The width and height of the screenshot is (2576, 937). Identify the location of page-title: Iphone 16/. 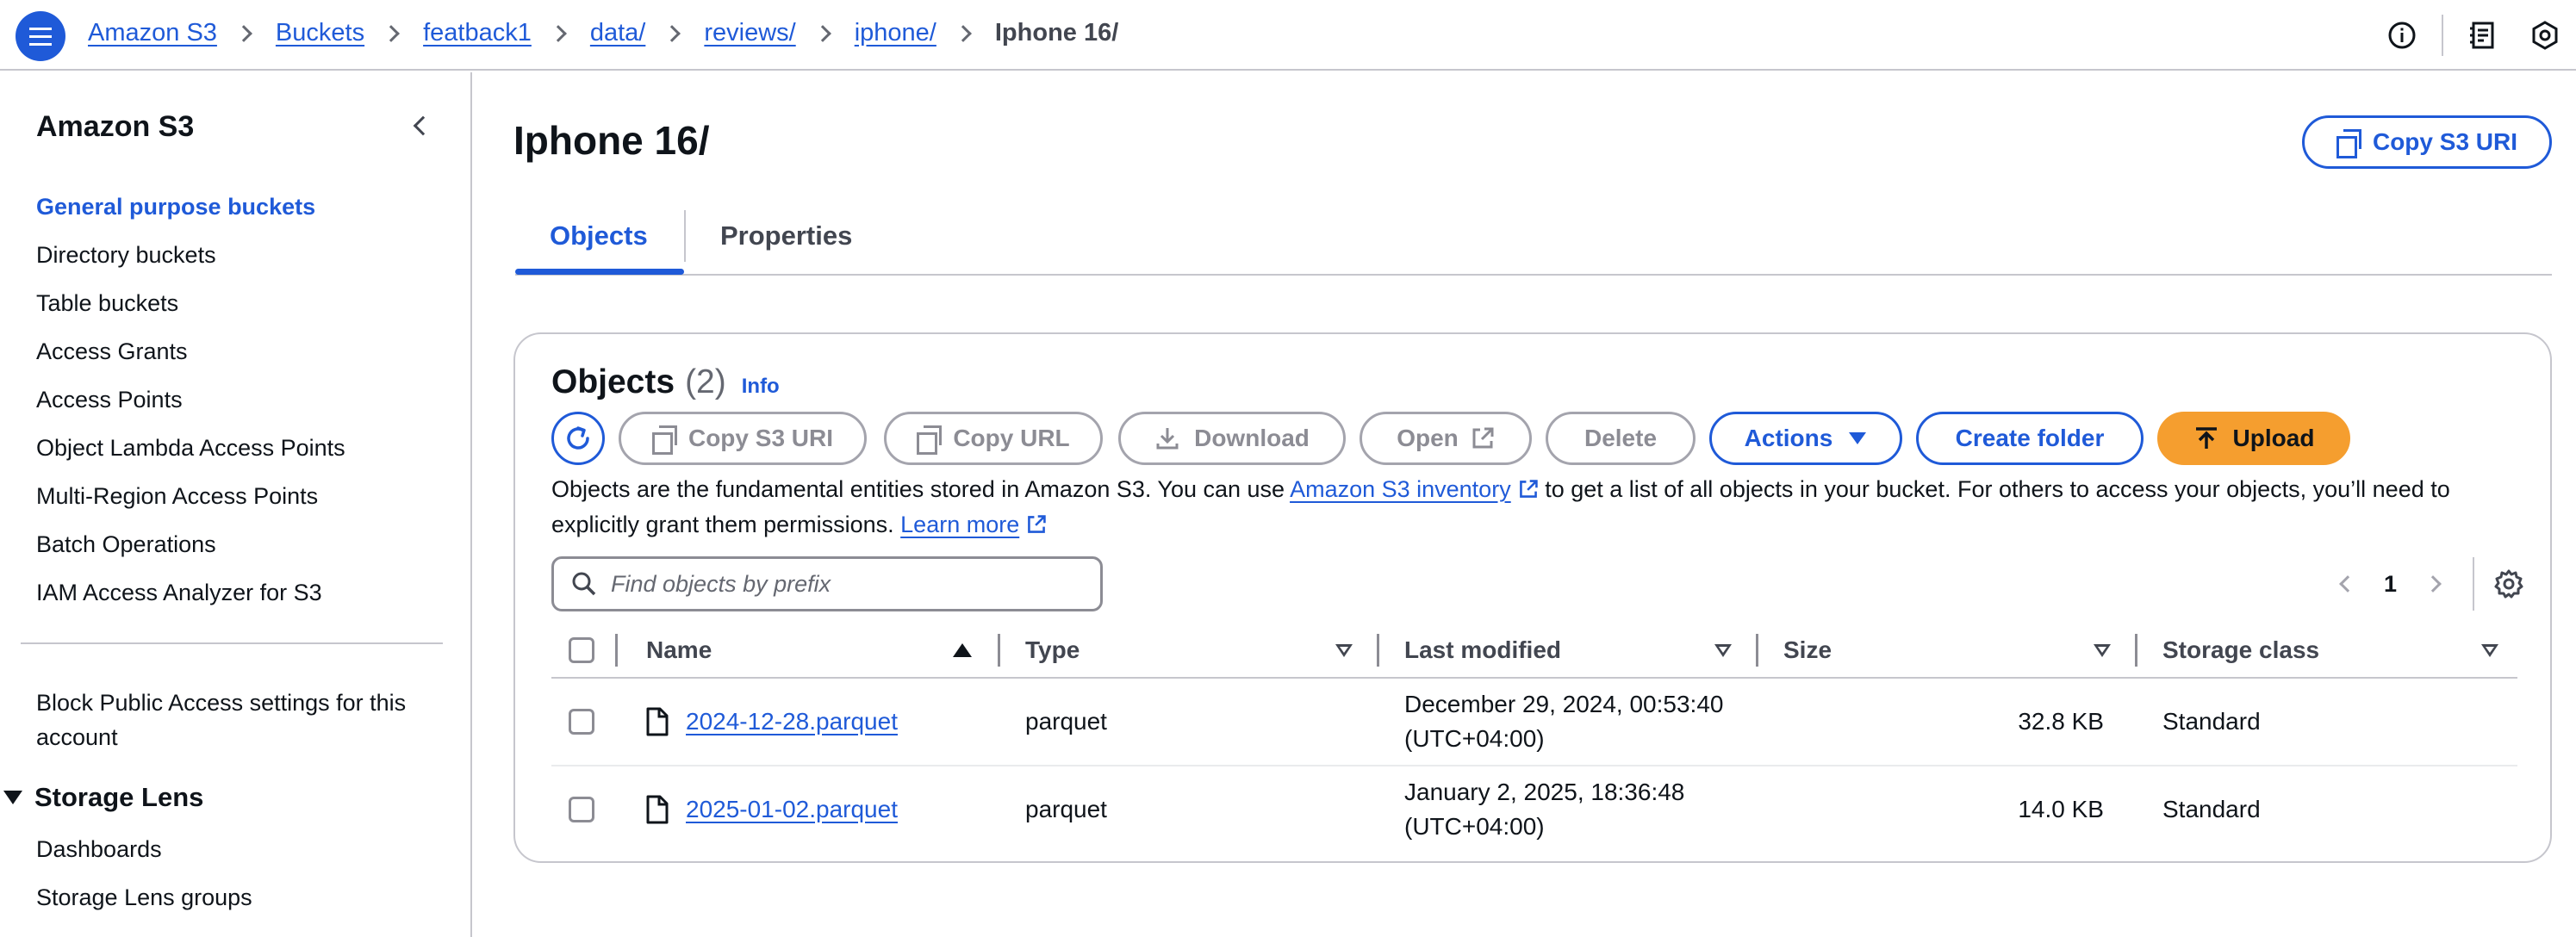
(612, 140).